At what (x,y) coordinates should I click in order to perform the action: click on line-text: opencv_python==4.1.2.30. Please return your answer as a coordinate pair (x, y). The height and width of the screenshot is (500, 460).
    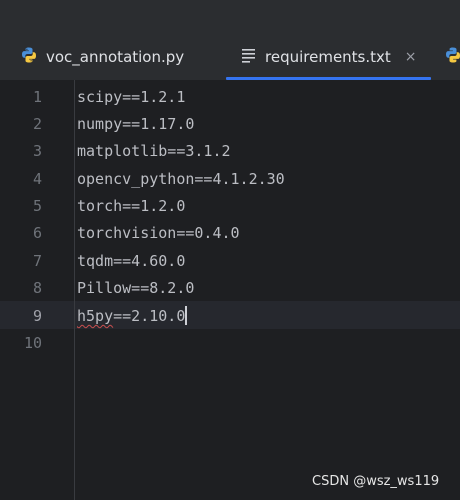
    Looking at the image, I should click on (181, 179).